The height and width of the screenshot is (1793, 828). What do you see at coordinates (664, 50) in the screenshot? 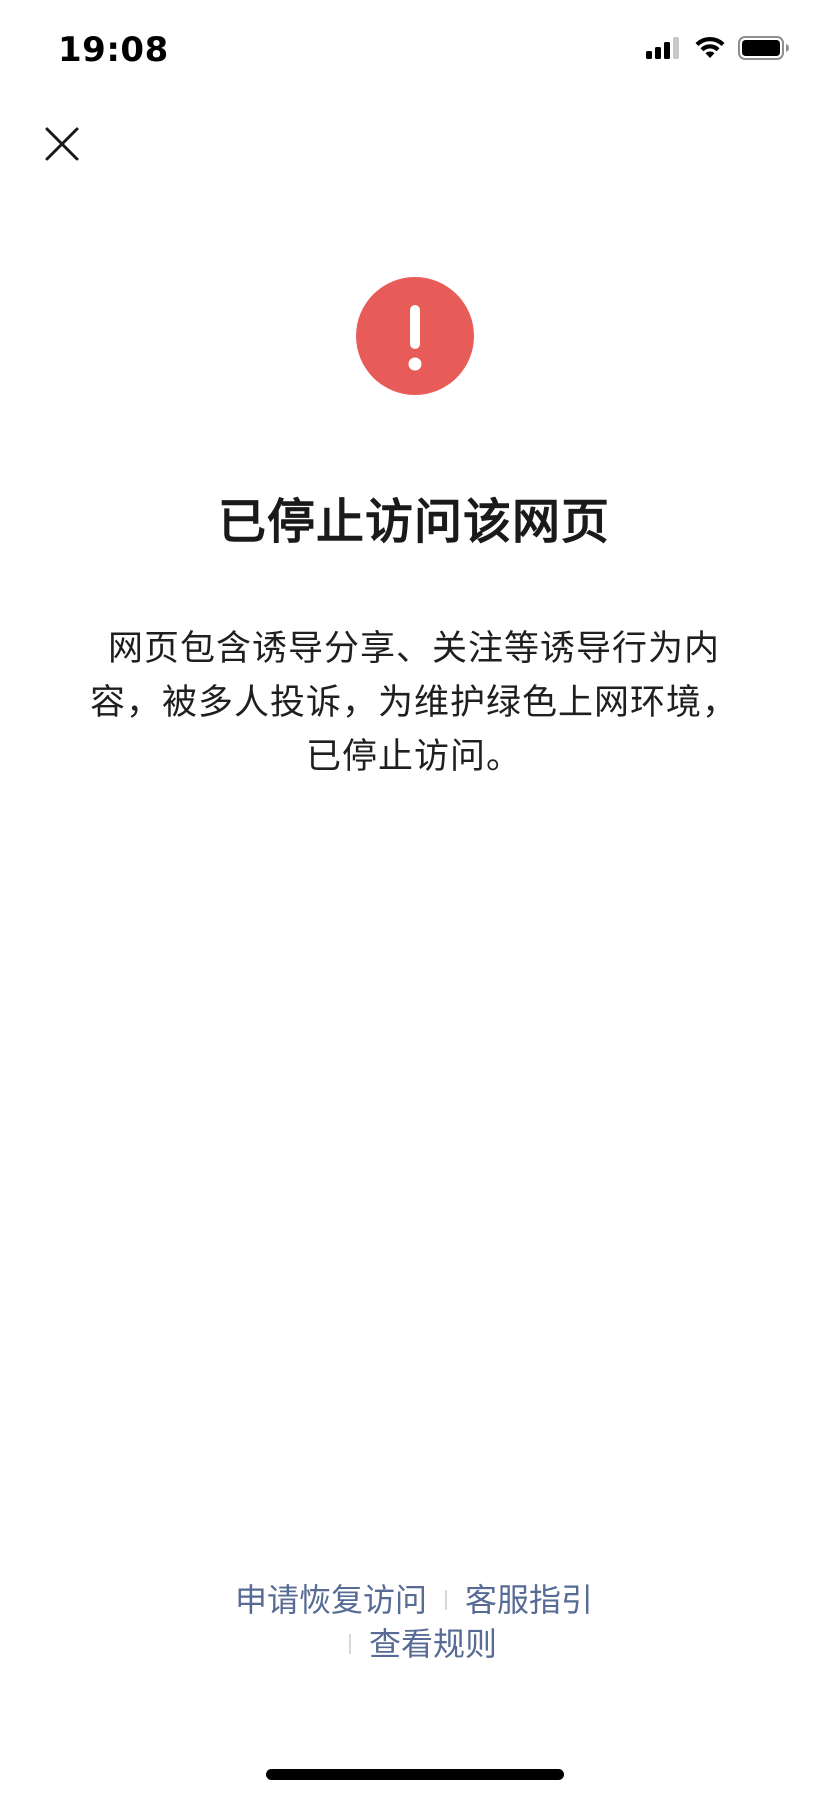
I see `cellular-signal-icon` at bounding box center [664, 50].